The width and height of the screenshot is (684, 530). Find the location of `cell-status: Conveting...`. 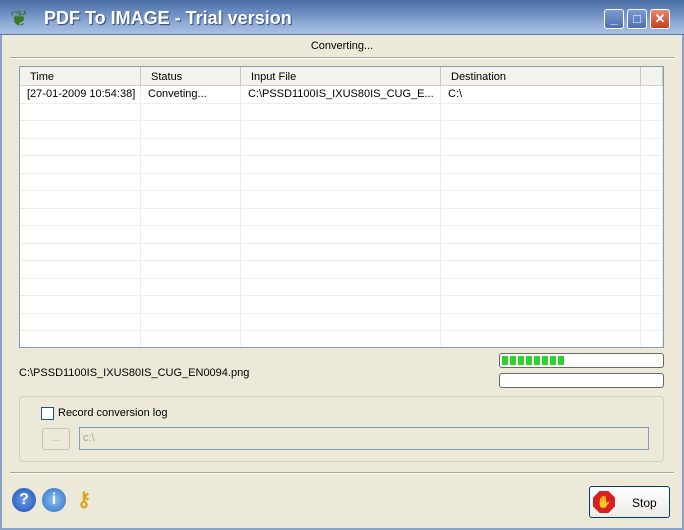

cell-status: Conveting... is located at coordinates (191, 94).